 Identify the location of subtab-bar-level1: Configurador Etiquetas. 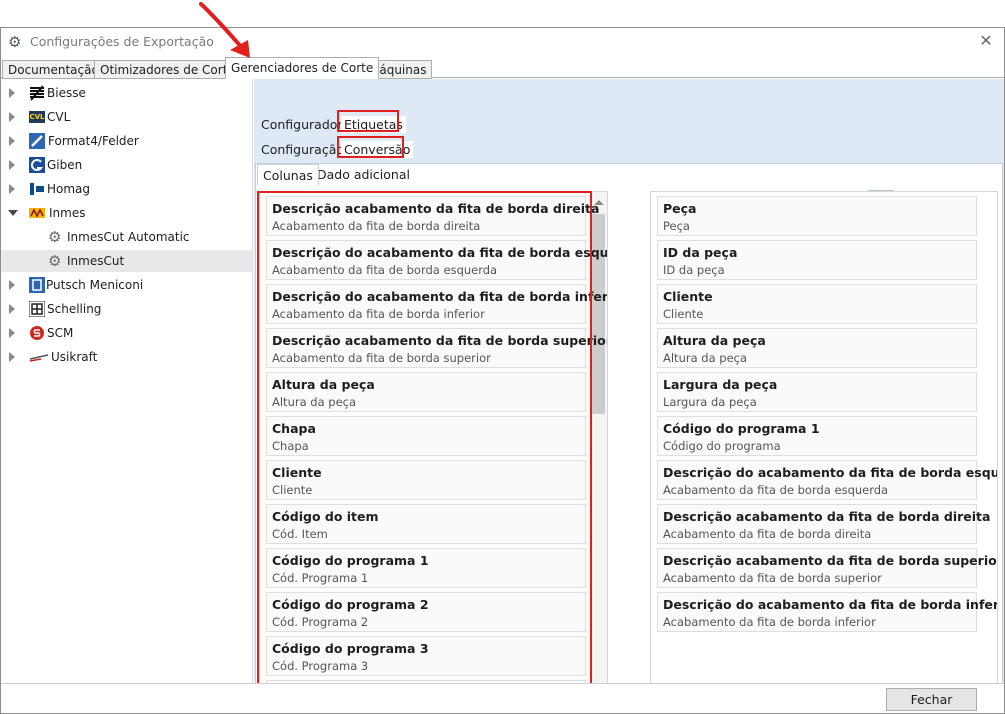
(629, 124).